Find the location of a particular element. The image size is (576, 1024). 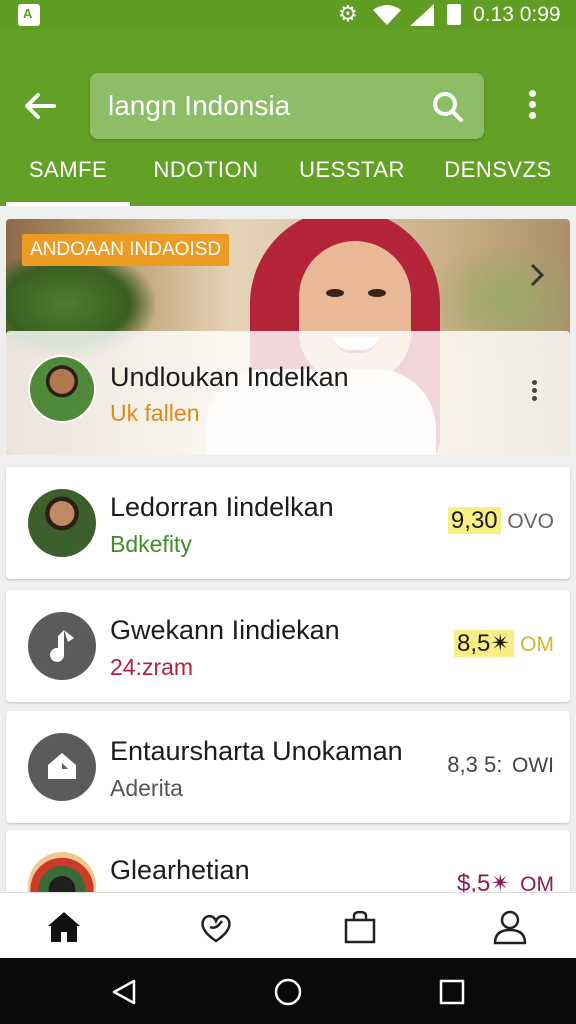

item-title: Glearhetian is located at coordinates (180, 870).